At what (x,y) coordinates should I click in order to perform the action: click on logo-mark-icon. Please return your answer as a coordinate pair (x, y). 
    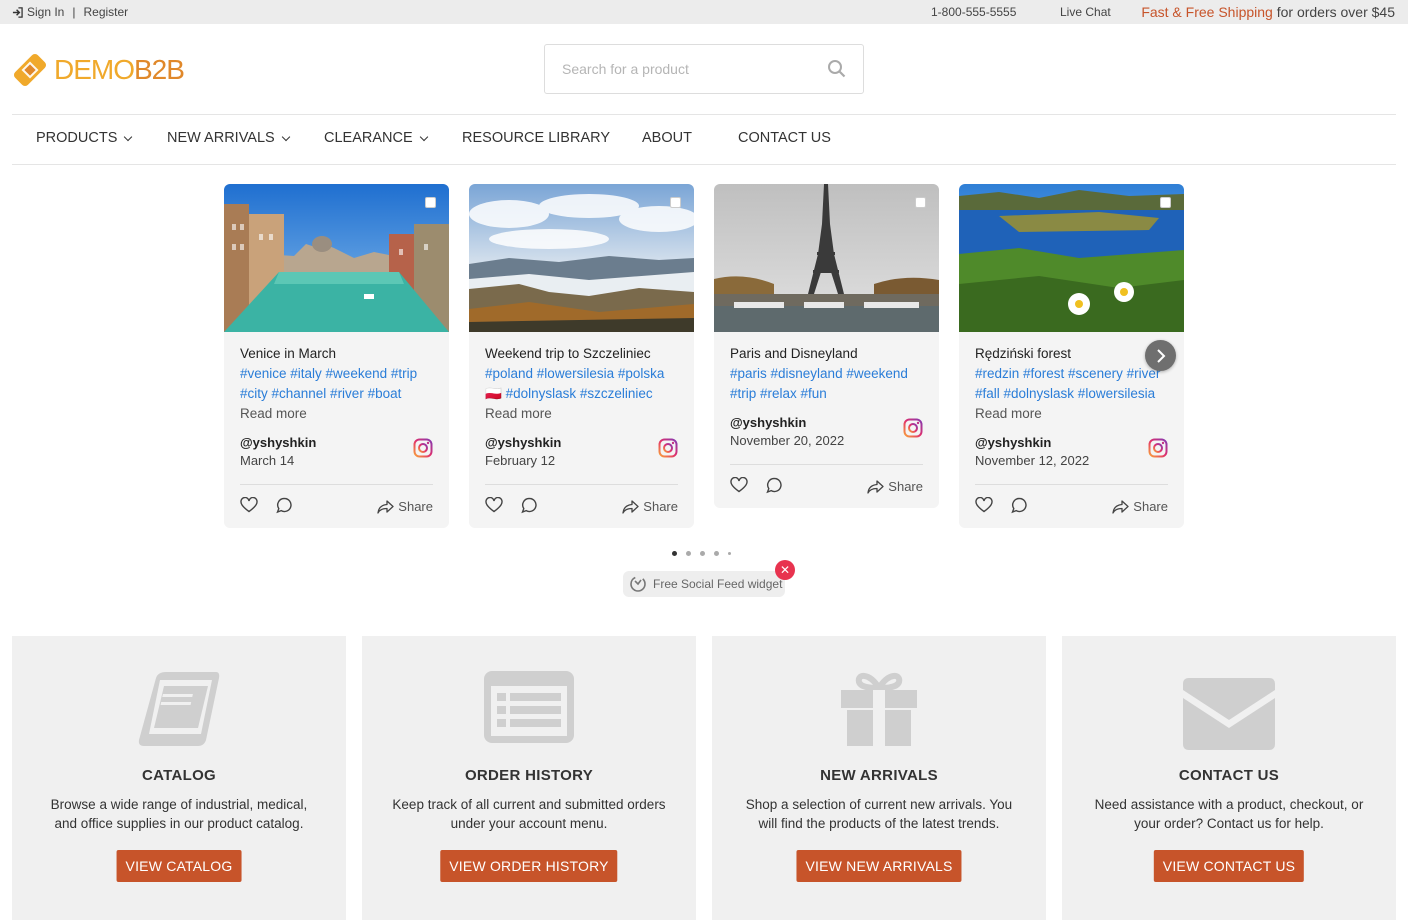
    Looking at the image, I should click on (30, 70).